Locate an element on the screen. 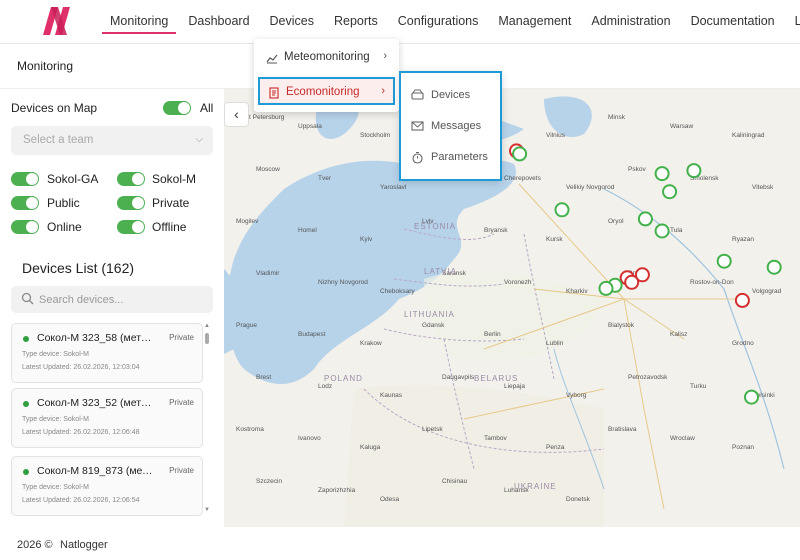  devices-dropdown: Meteomonitoring › Ecomonitoring › is located at coordinates (326, 75).